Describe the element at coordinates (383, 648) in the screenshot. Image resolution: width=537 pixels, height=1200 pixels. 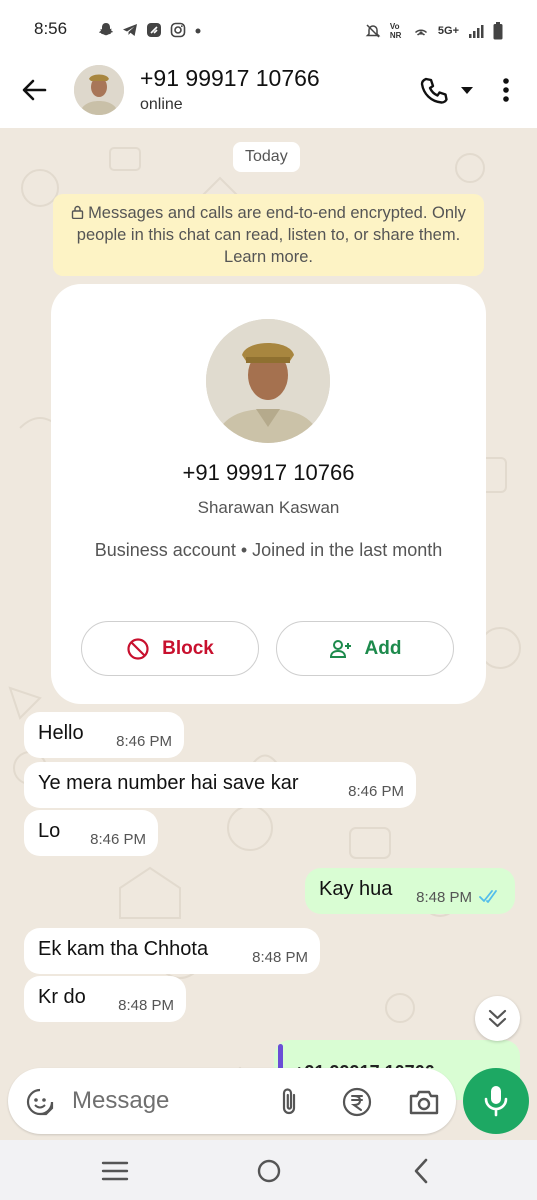
I see `add-button-label: Add` at that location.